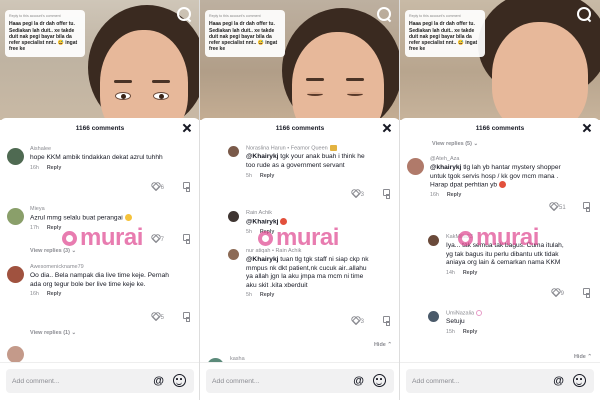 The image size is (600, 400). I want to click on comment-username: Awesomenickname79, so click(100, 267).